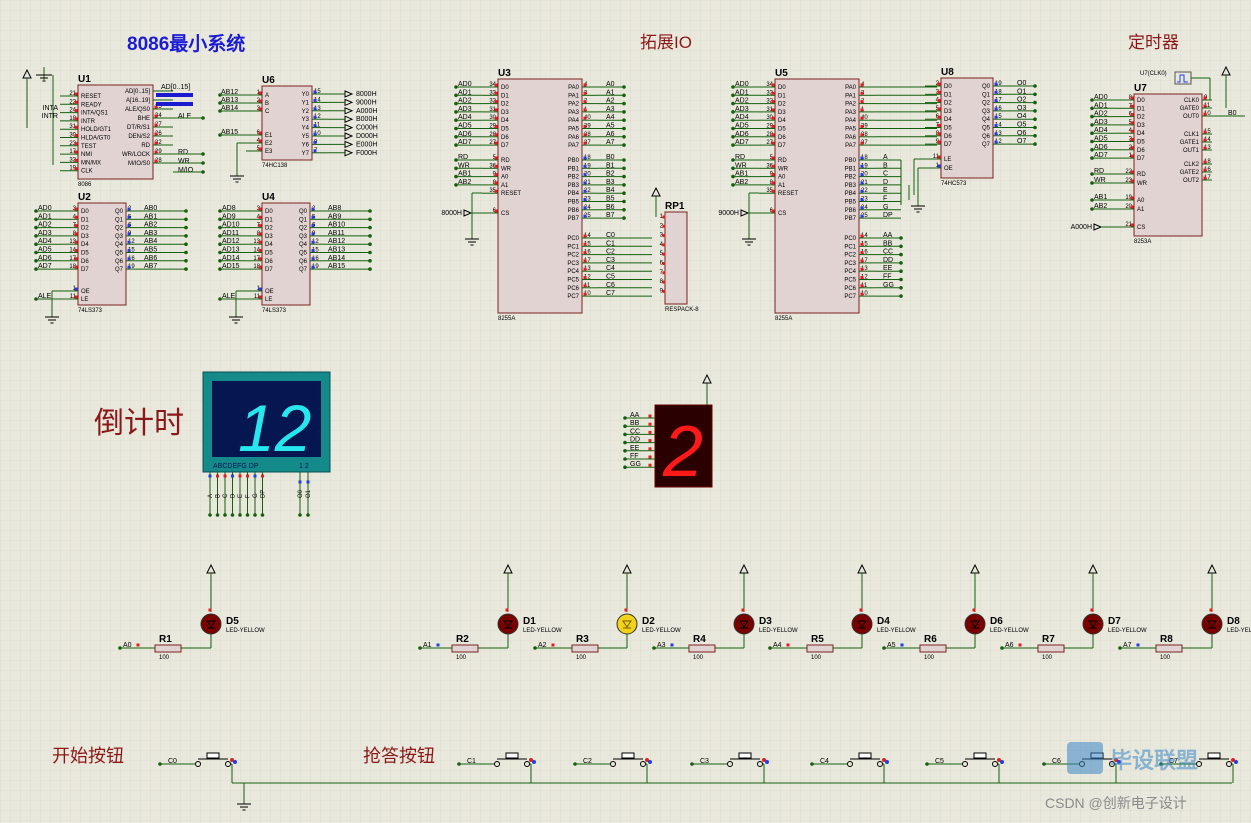 This screenshot has height=823, width=1251. What do you see at coordinates (885, 174) in the screenshot?
I see `net-label: C` at bounding box center [885, 174].